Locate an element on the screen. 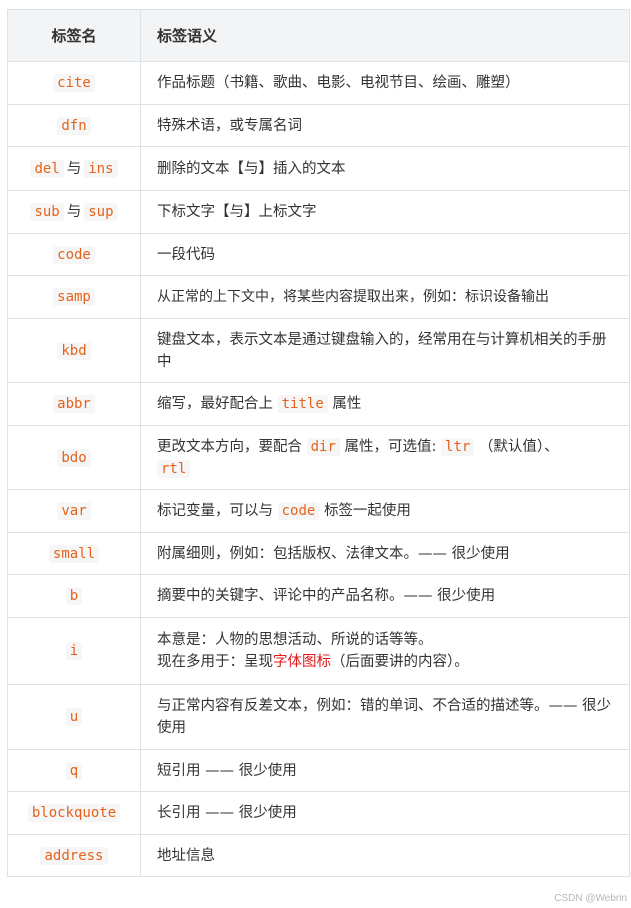 This screenshot has width=631, height=908. tag-cell: blockquote is located at coordinates (74, 813).